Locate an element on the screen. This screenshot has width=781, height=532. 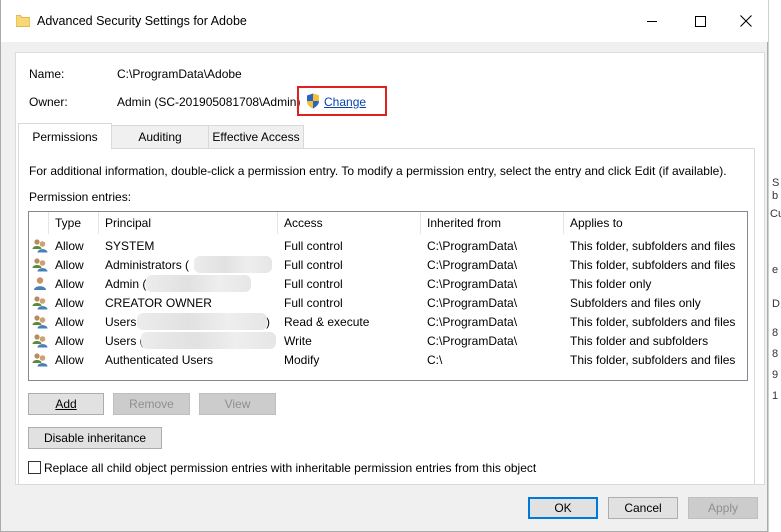
window-title: Advanced Security Settings for Adobe is located at coordinates (142, 21).